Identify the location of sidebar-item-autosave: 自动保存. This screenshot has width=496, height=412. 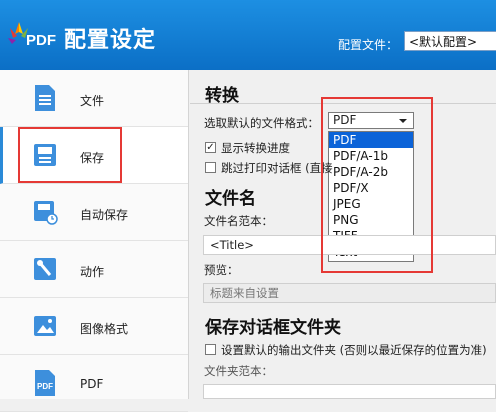
(94, 212).